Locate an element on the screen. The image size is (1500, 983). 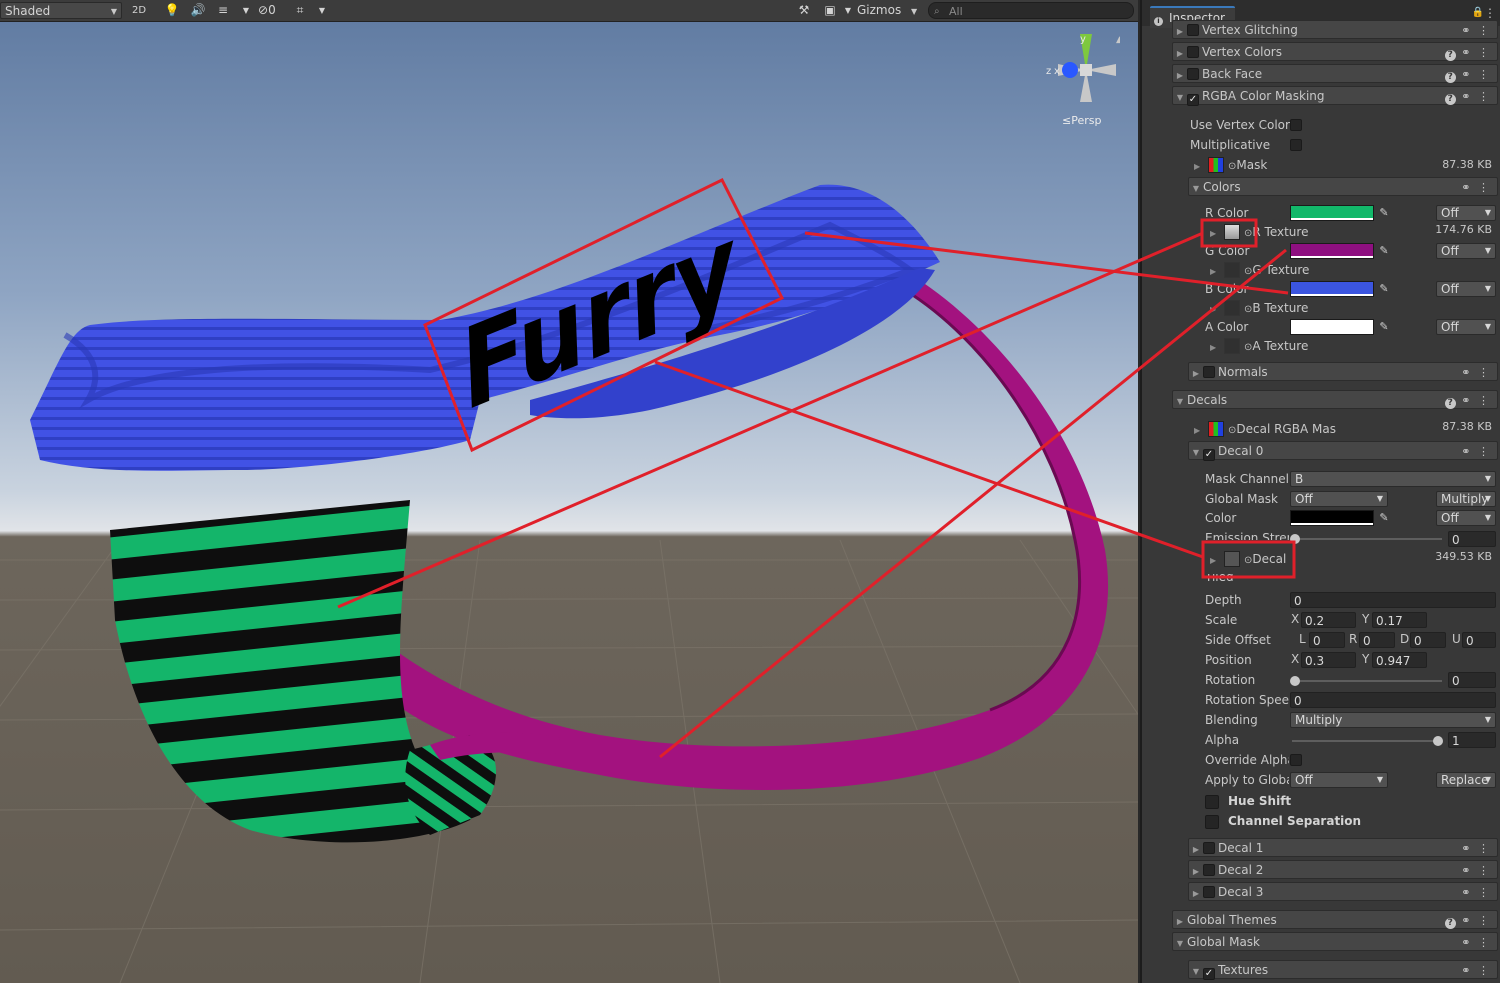
g-color-swatch is located at coordinates (1332, 251).